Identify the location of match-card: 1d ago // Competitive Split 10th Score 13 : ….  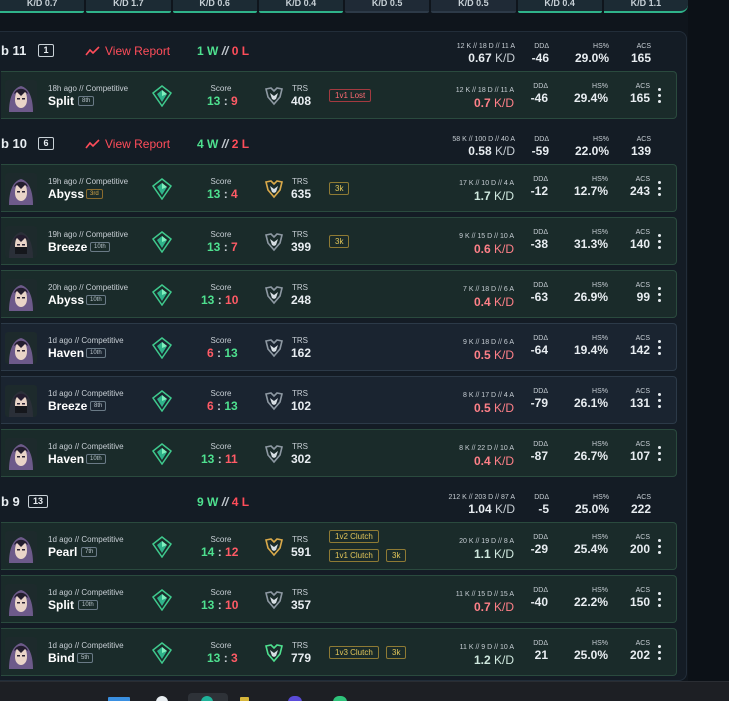
(339, 599).